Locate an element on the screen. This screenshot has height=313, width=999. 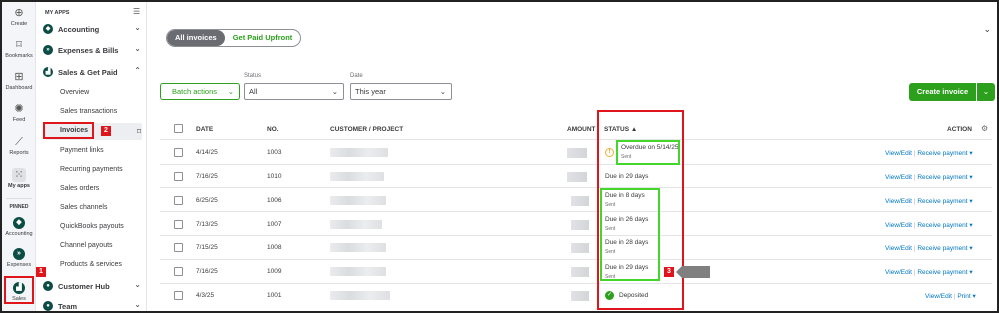
row-number: 1003 is located at coordinates (274, 152).